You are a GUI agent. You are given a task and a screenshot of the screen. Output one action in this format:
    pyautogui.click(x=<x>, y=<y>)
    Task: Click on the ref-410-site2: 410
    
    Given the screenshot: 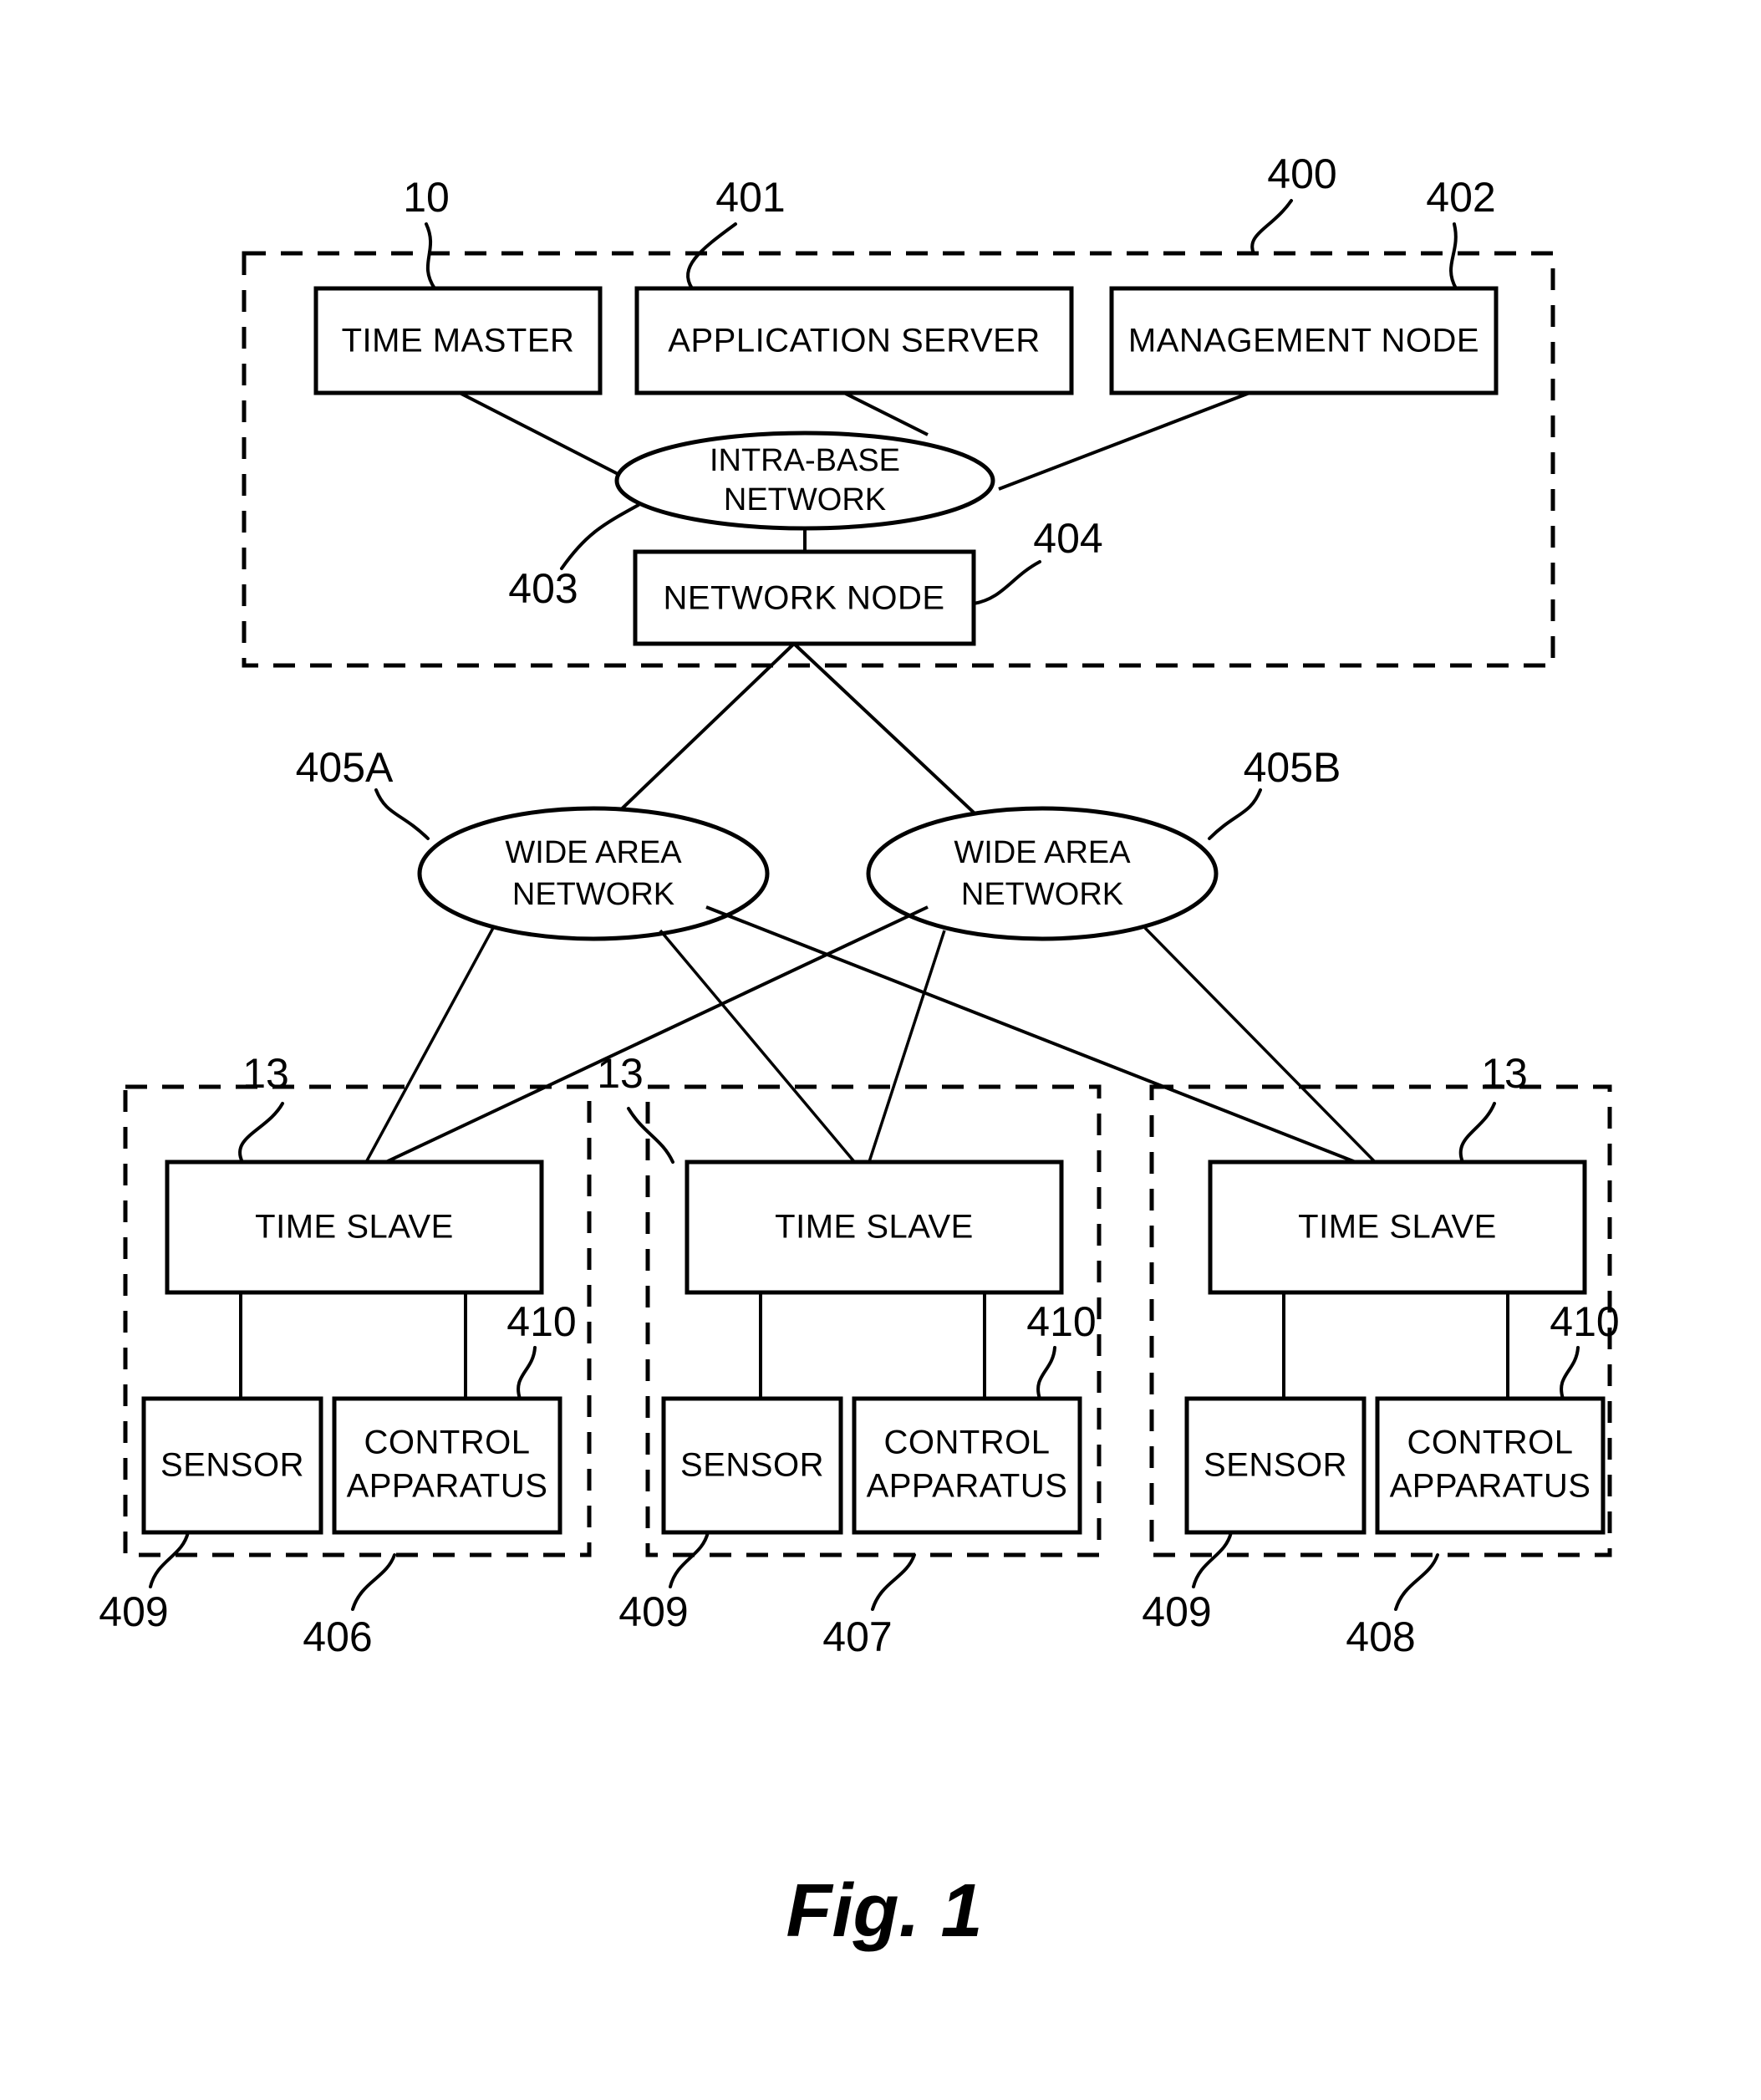 What is the action you would take?
    pyautogui.click(x=1061, y=1322)
    